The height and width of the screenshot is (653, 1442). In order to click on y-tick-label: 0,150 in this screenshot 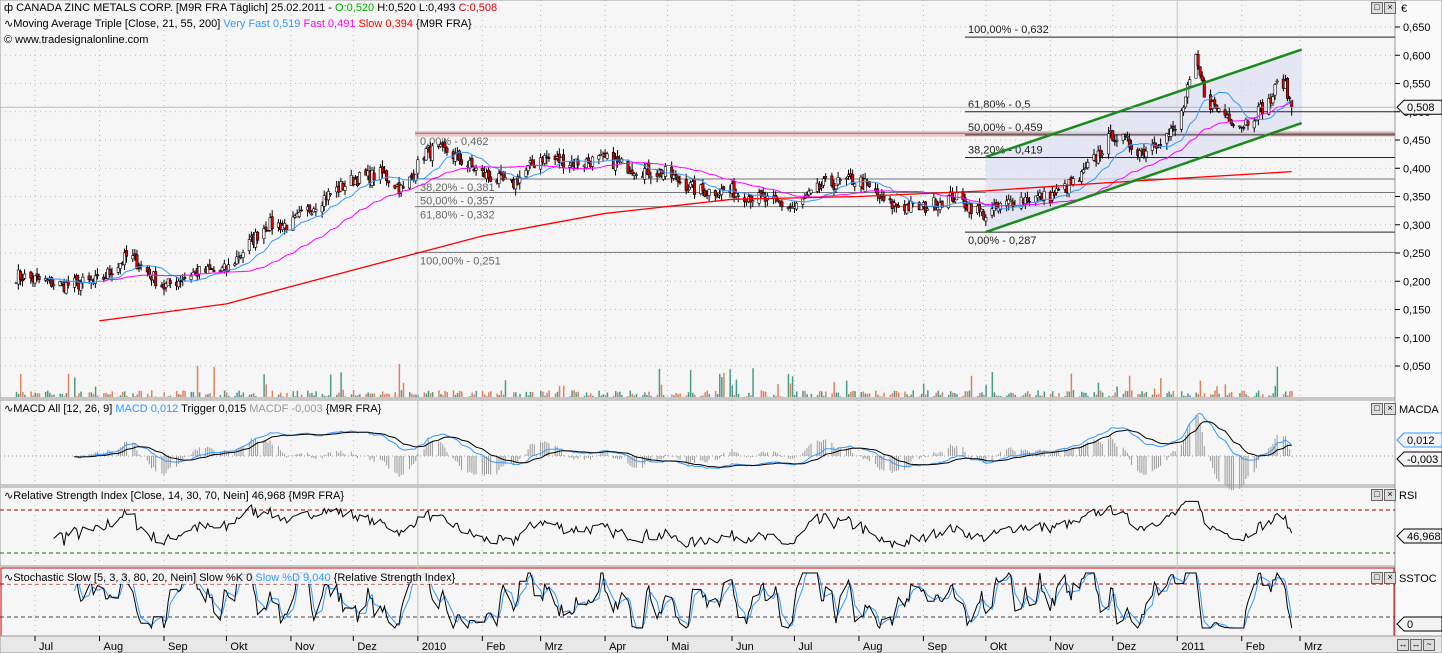, I will do `click(1417, 311)`.